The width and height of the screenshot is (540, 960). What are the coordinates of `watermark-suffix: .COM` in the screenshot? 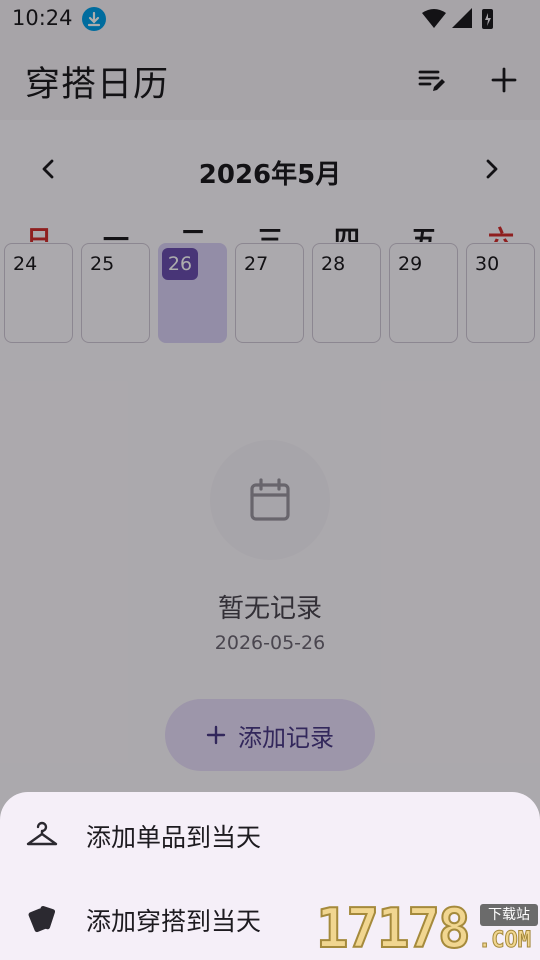 It's located at (505, 941).